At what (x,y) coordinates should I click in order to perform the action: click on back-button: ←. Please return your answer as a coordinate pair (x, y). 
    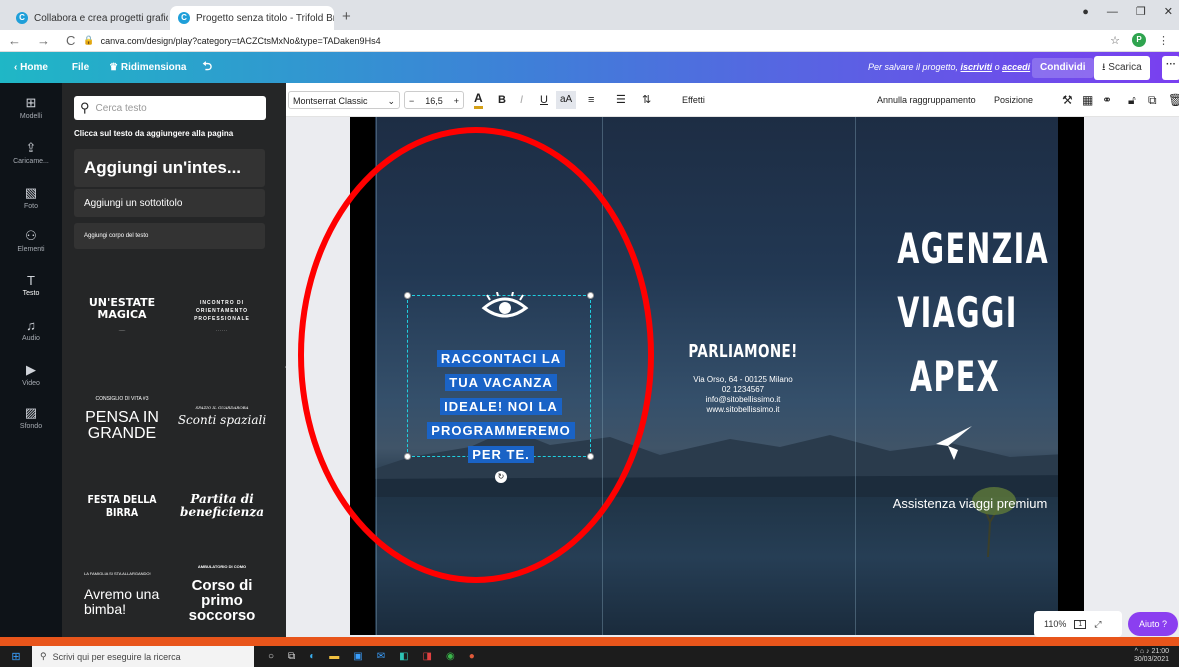
    Looking at the image, I should click on (14, 40).